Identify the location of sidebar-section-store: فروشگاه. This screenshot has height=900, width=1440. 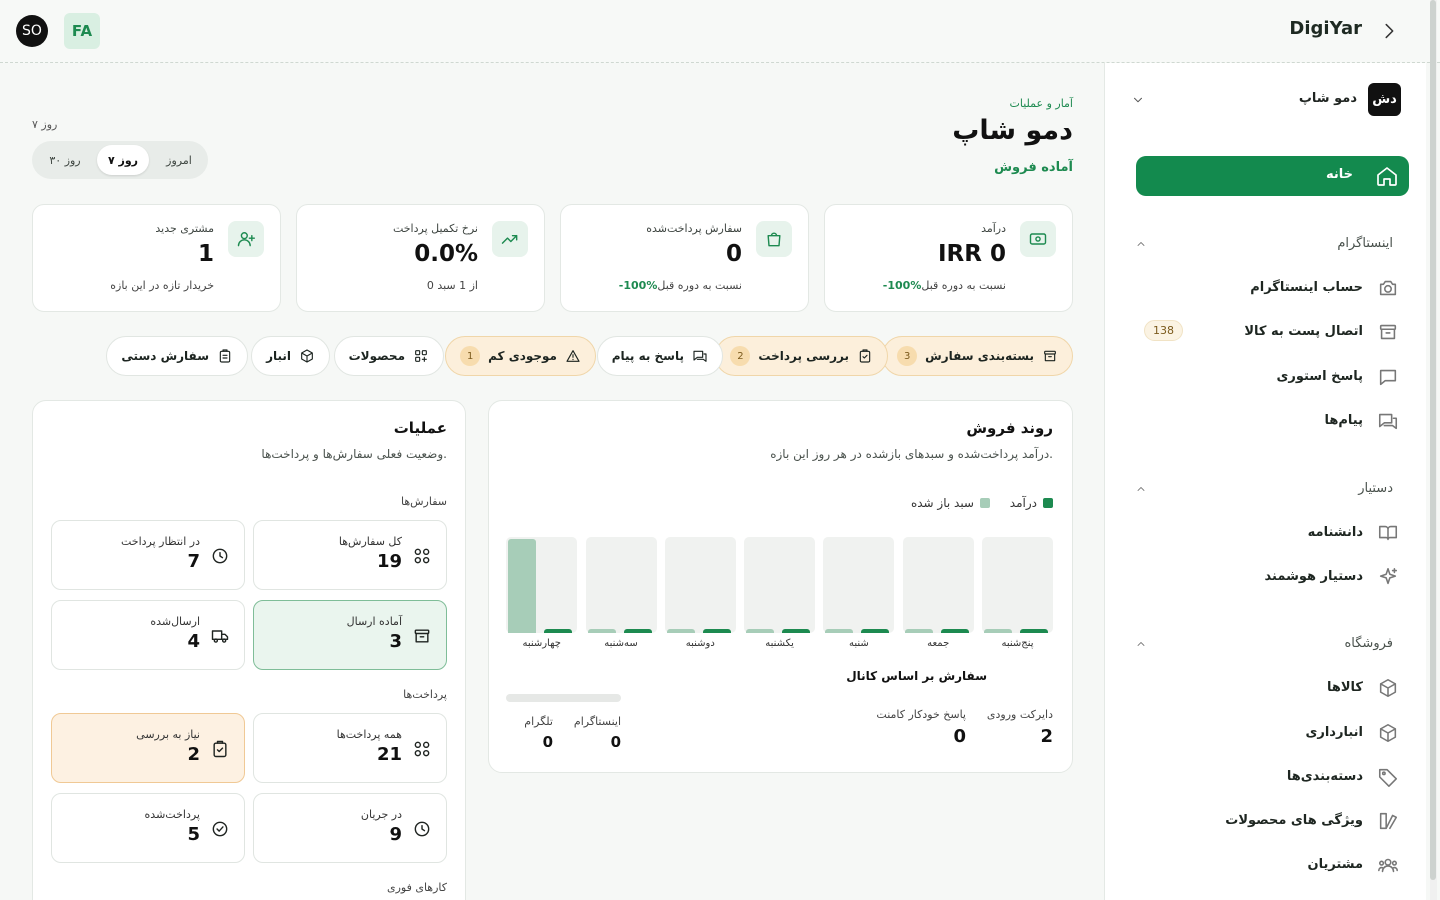
(1368, 643).